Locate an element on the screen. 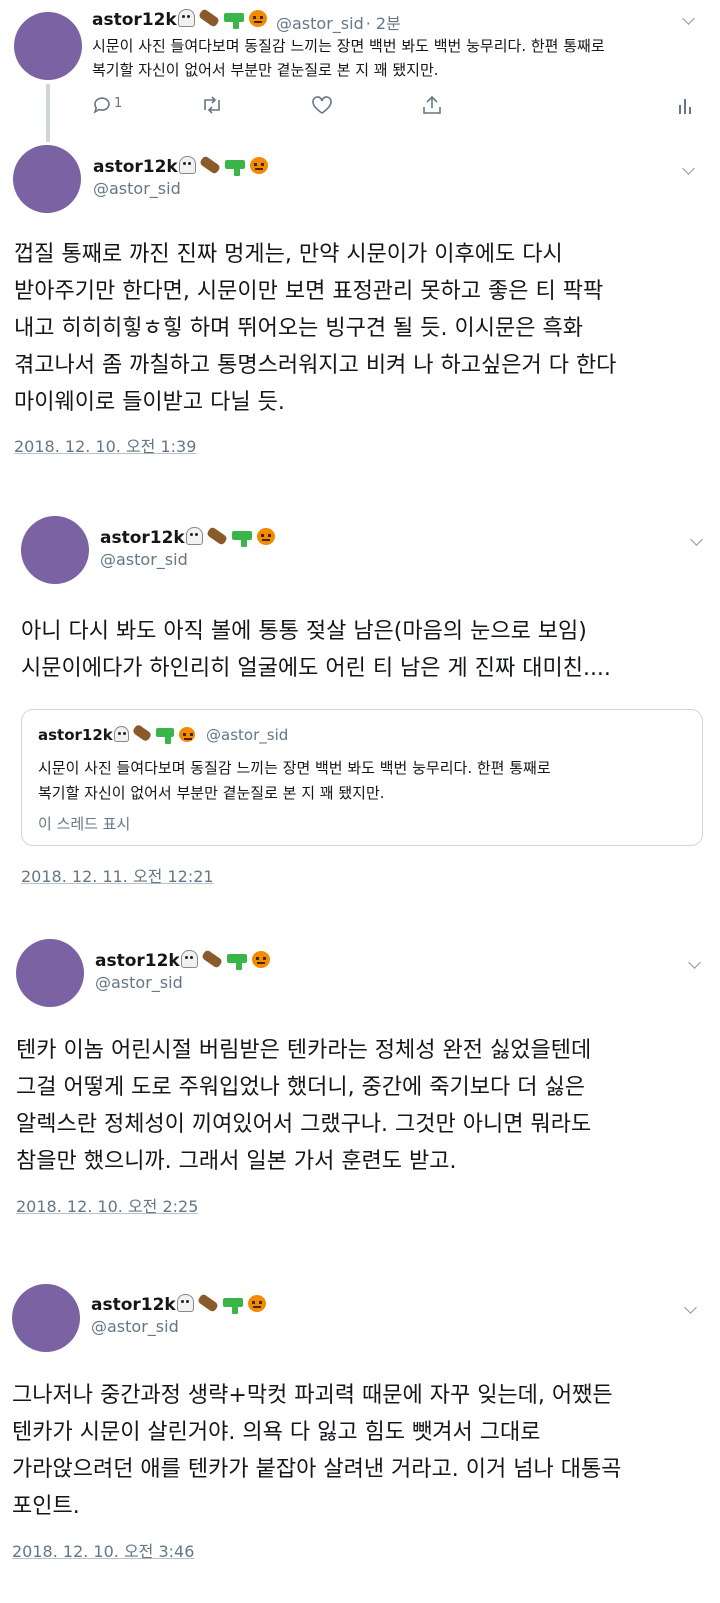 This screenshot has width=720, height=1603. reply-icon is located at coordinates (103, 107).